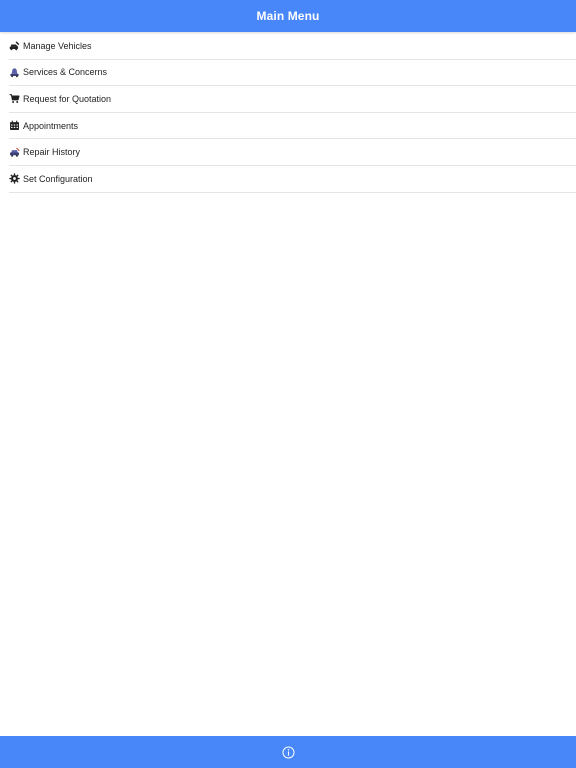  What do you see at coordinates (52, 152) in the screenshot?
I see `menu-item-label: Repair History` at bounding box center [52, 152].